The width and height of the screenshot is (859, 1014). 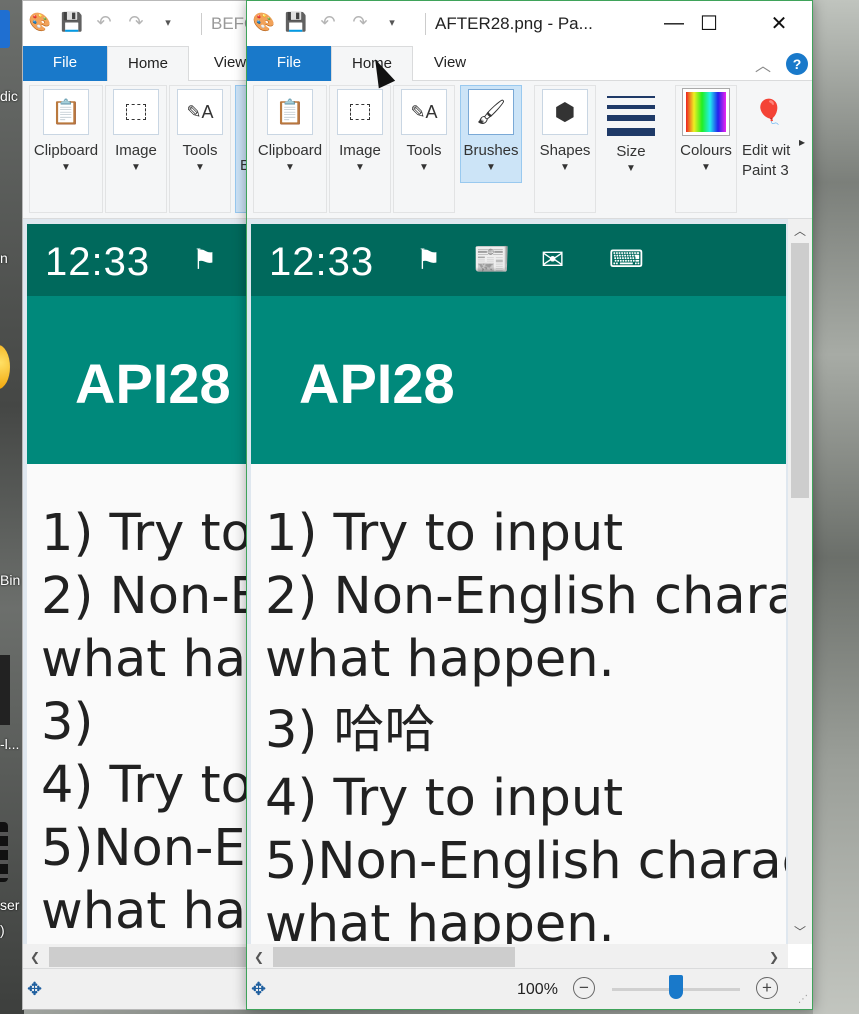 What do you see at coordinates (797, 64) in the screenshot?
I see `help-icon: ?` at bounding box center [797, 64].